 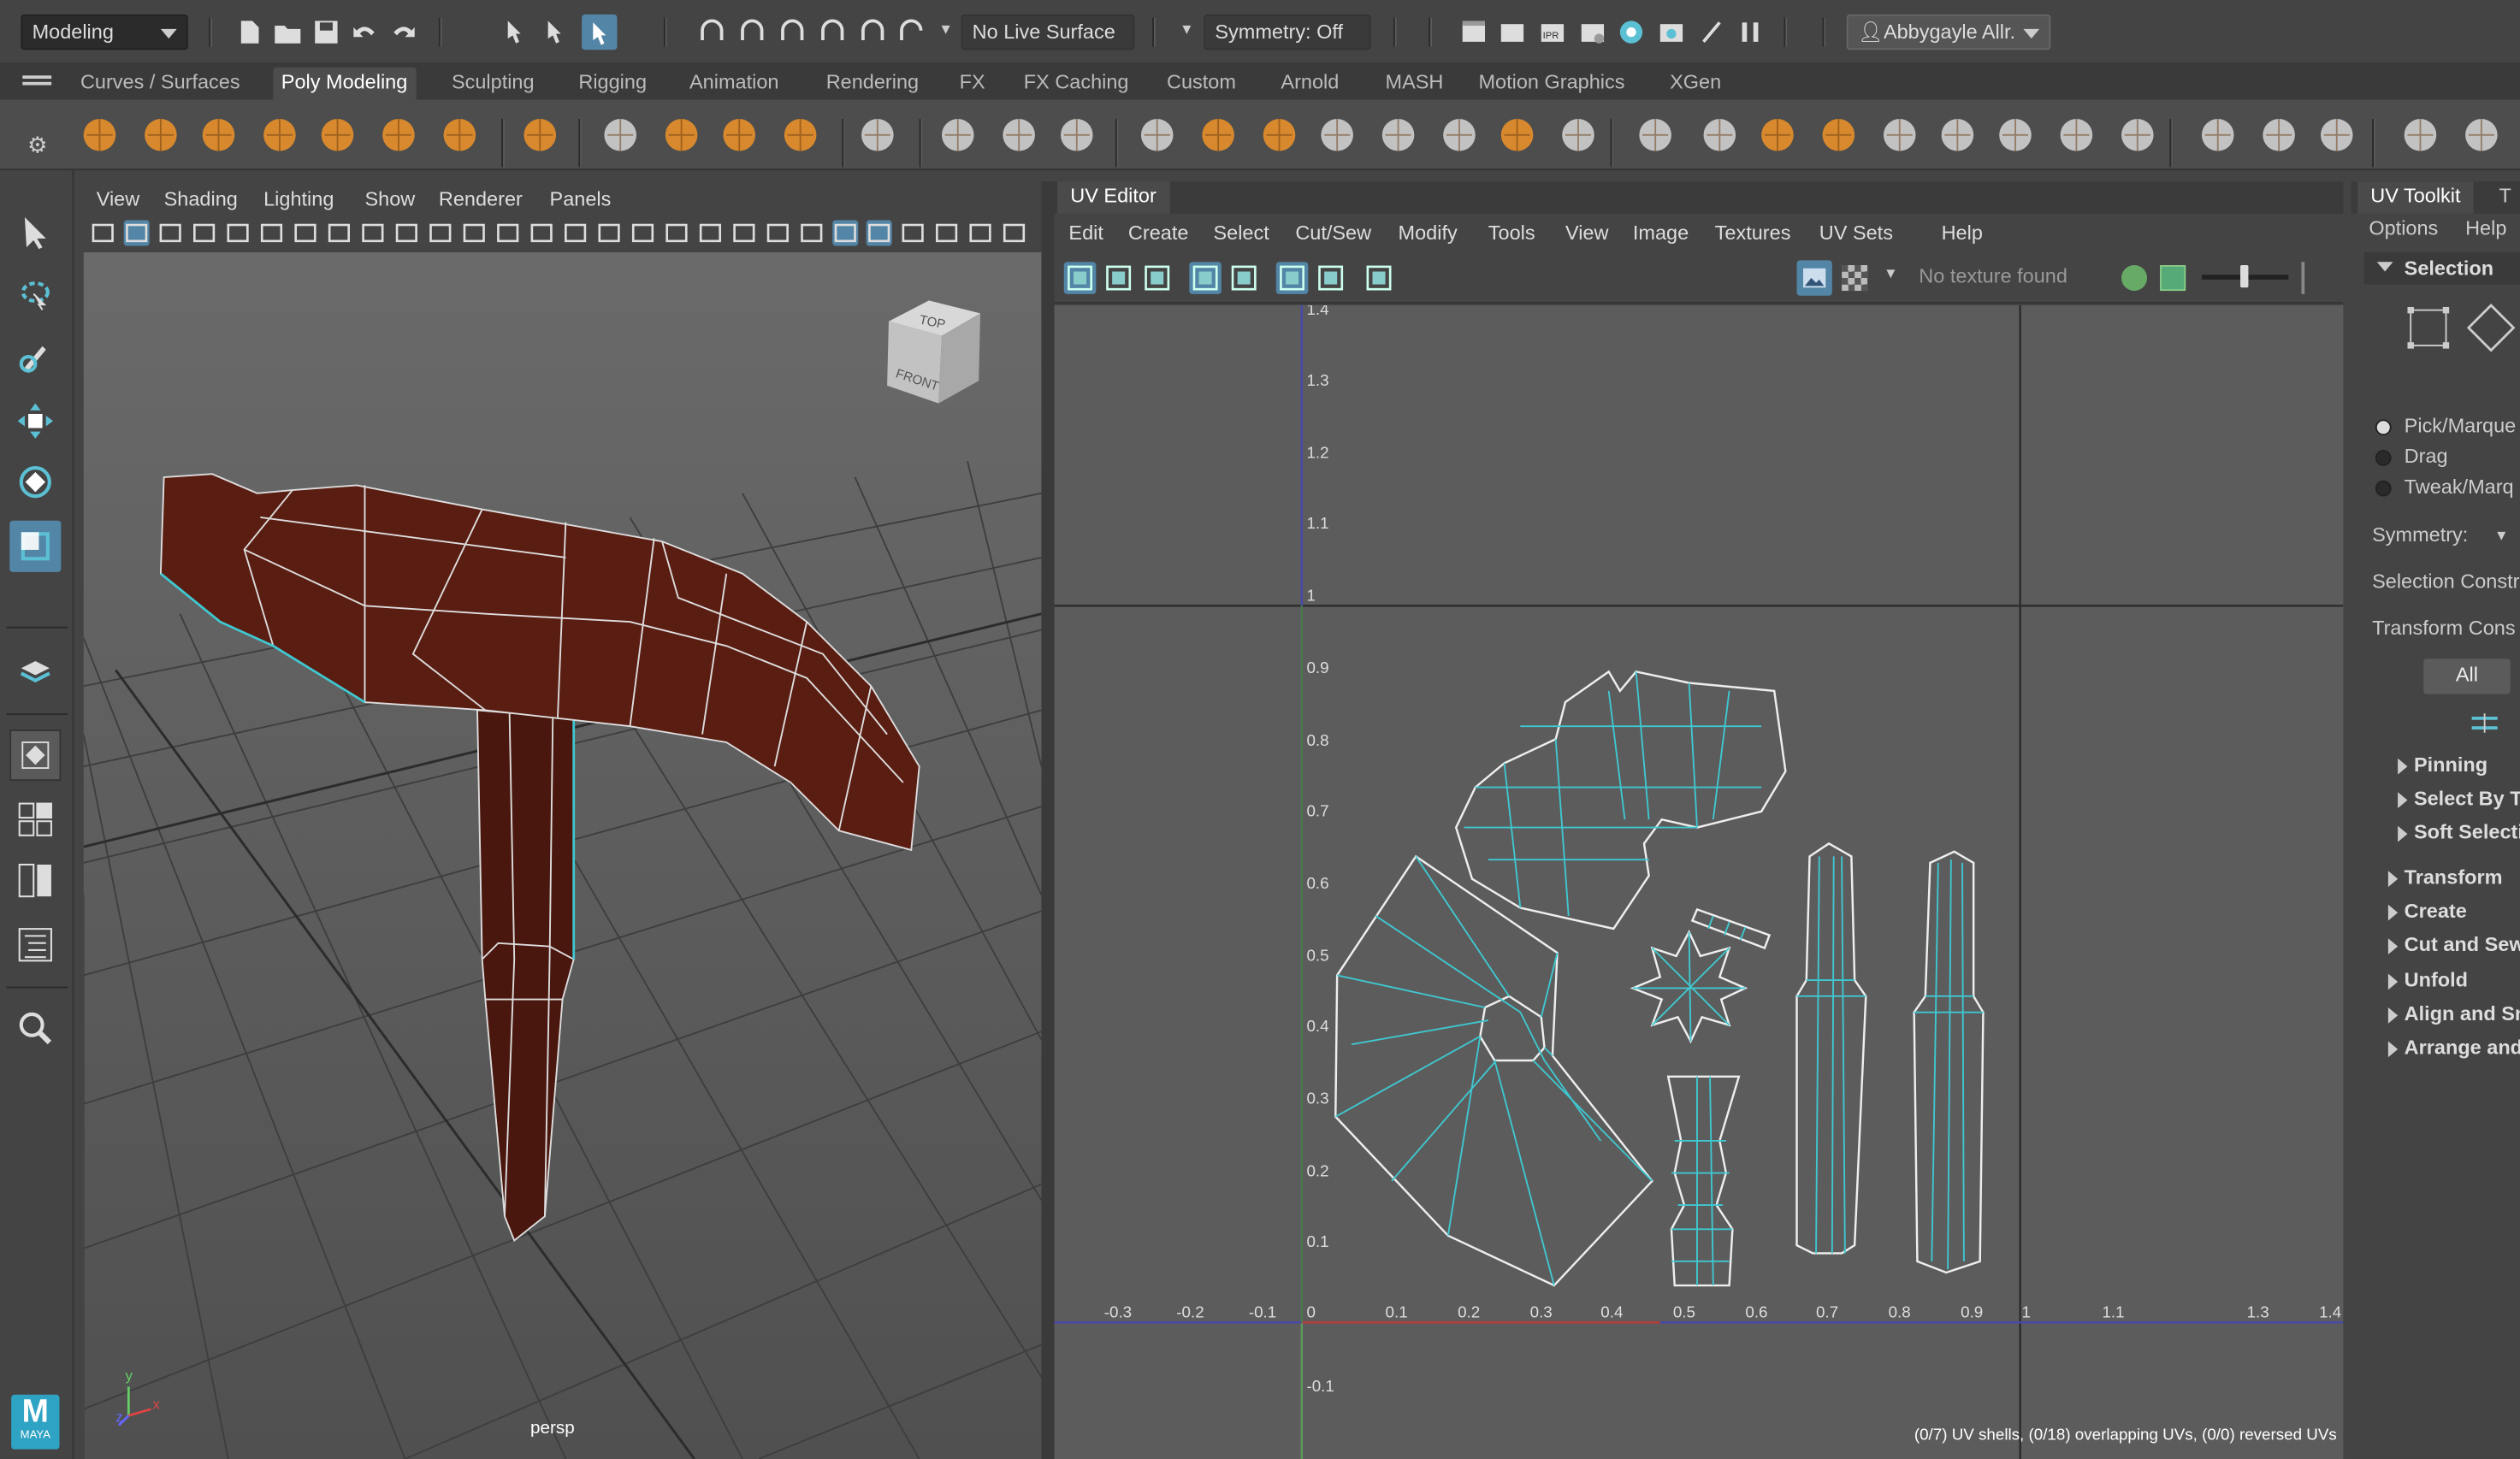 I want to click on shelf-poly-cone-icon, so click(x=280, y=135).